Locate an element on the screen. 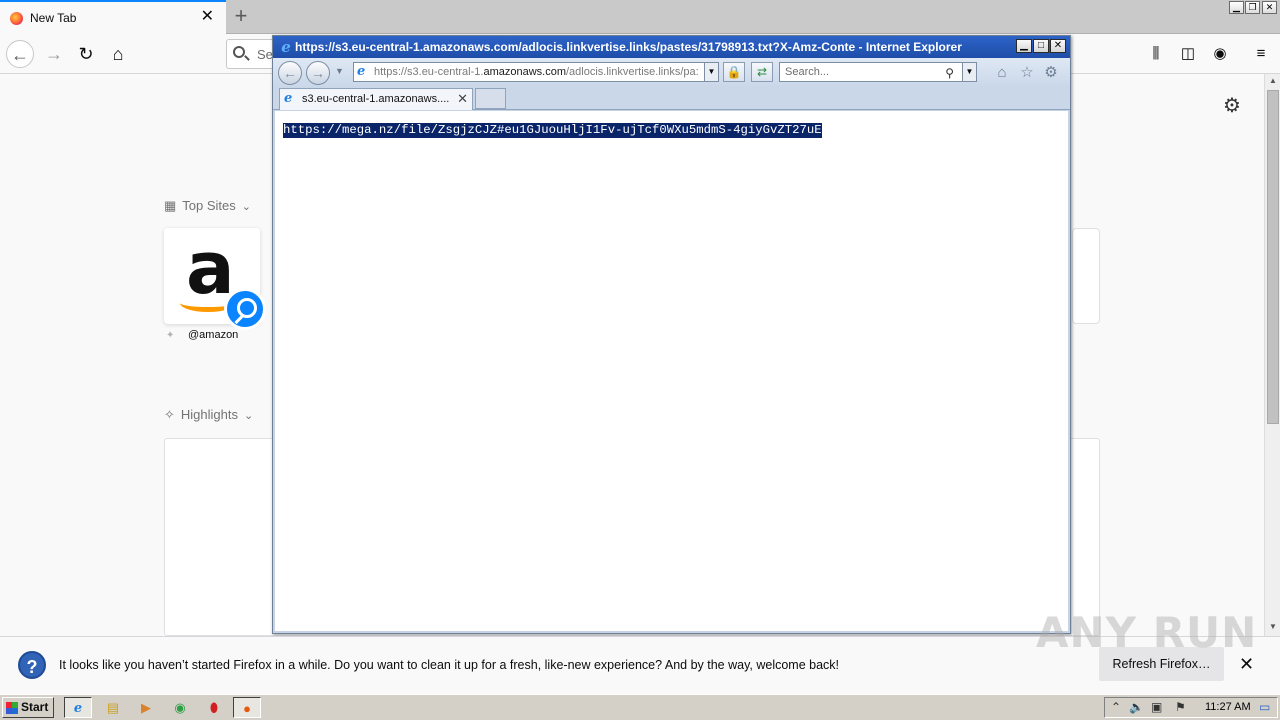 The image size is (1280, 720). menu-icon: ≡ is located at coordinates (1261, 54).